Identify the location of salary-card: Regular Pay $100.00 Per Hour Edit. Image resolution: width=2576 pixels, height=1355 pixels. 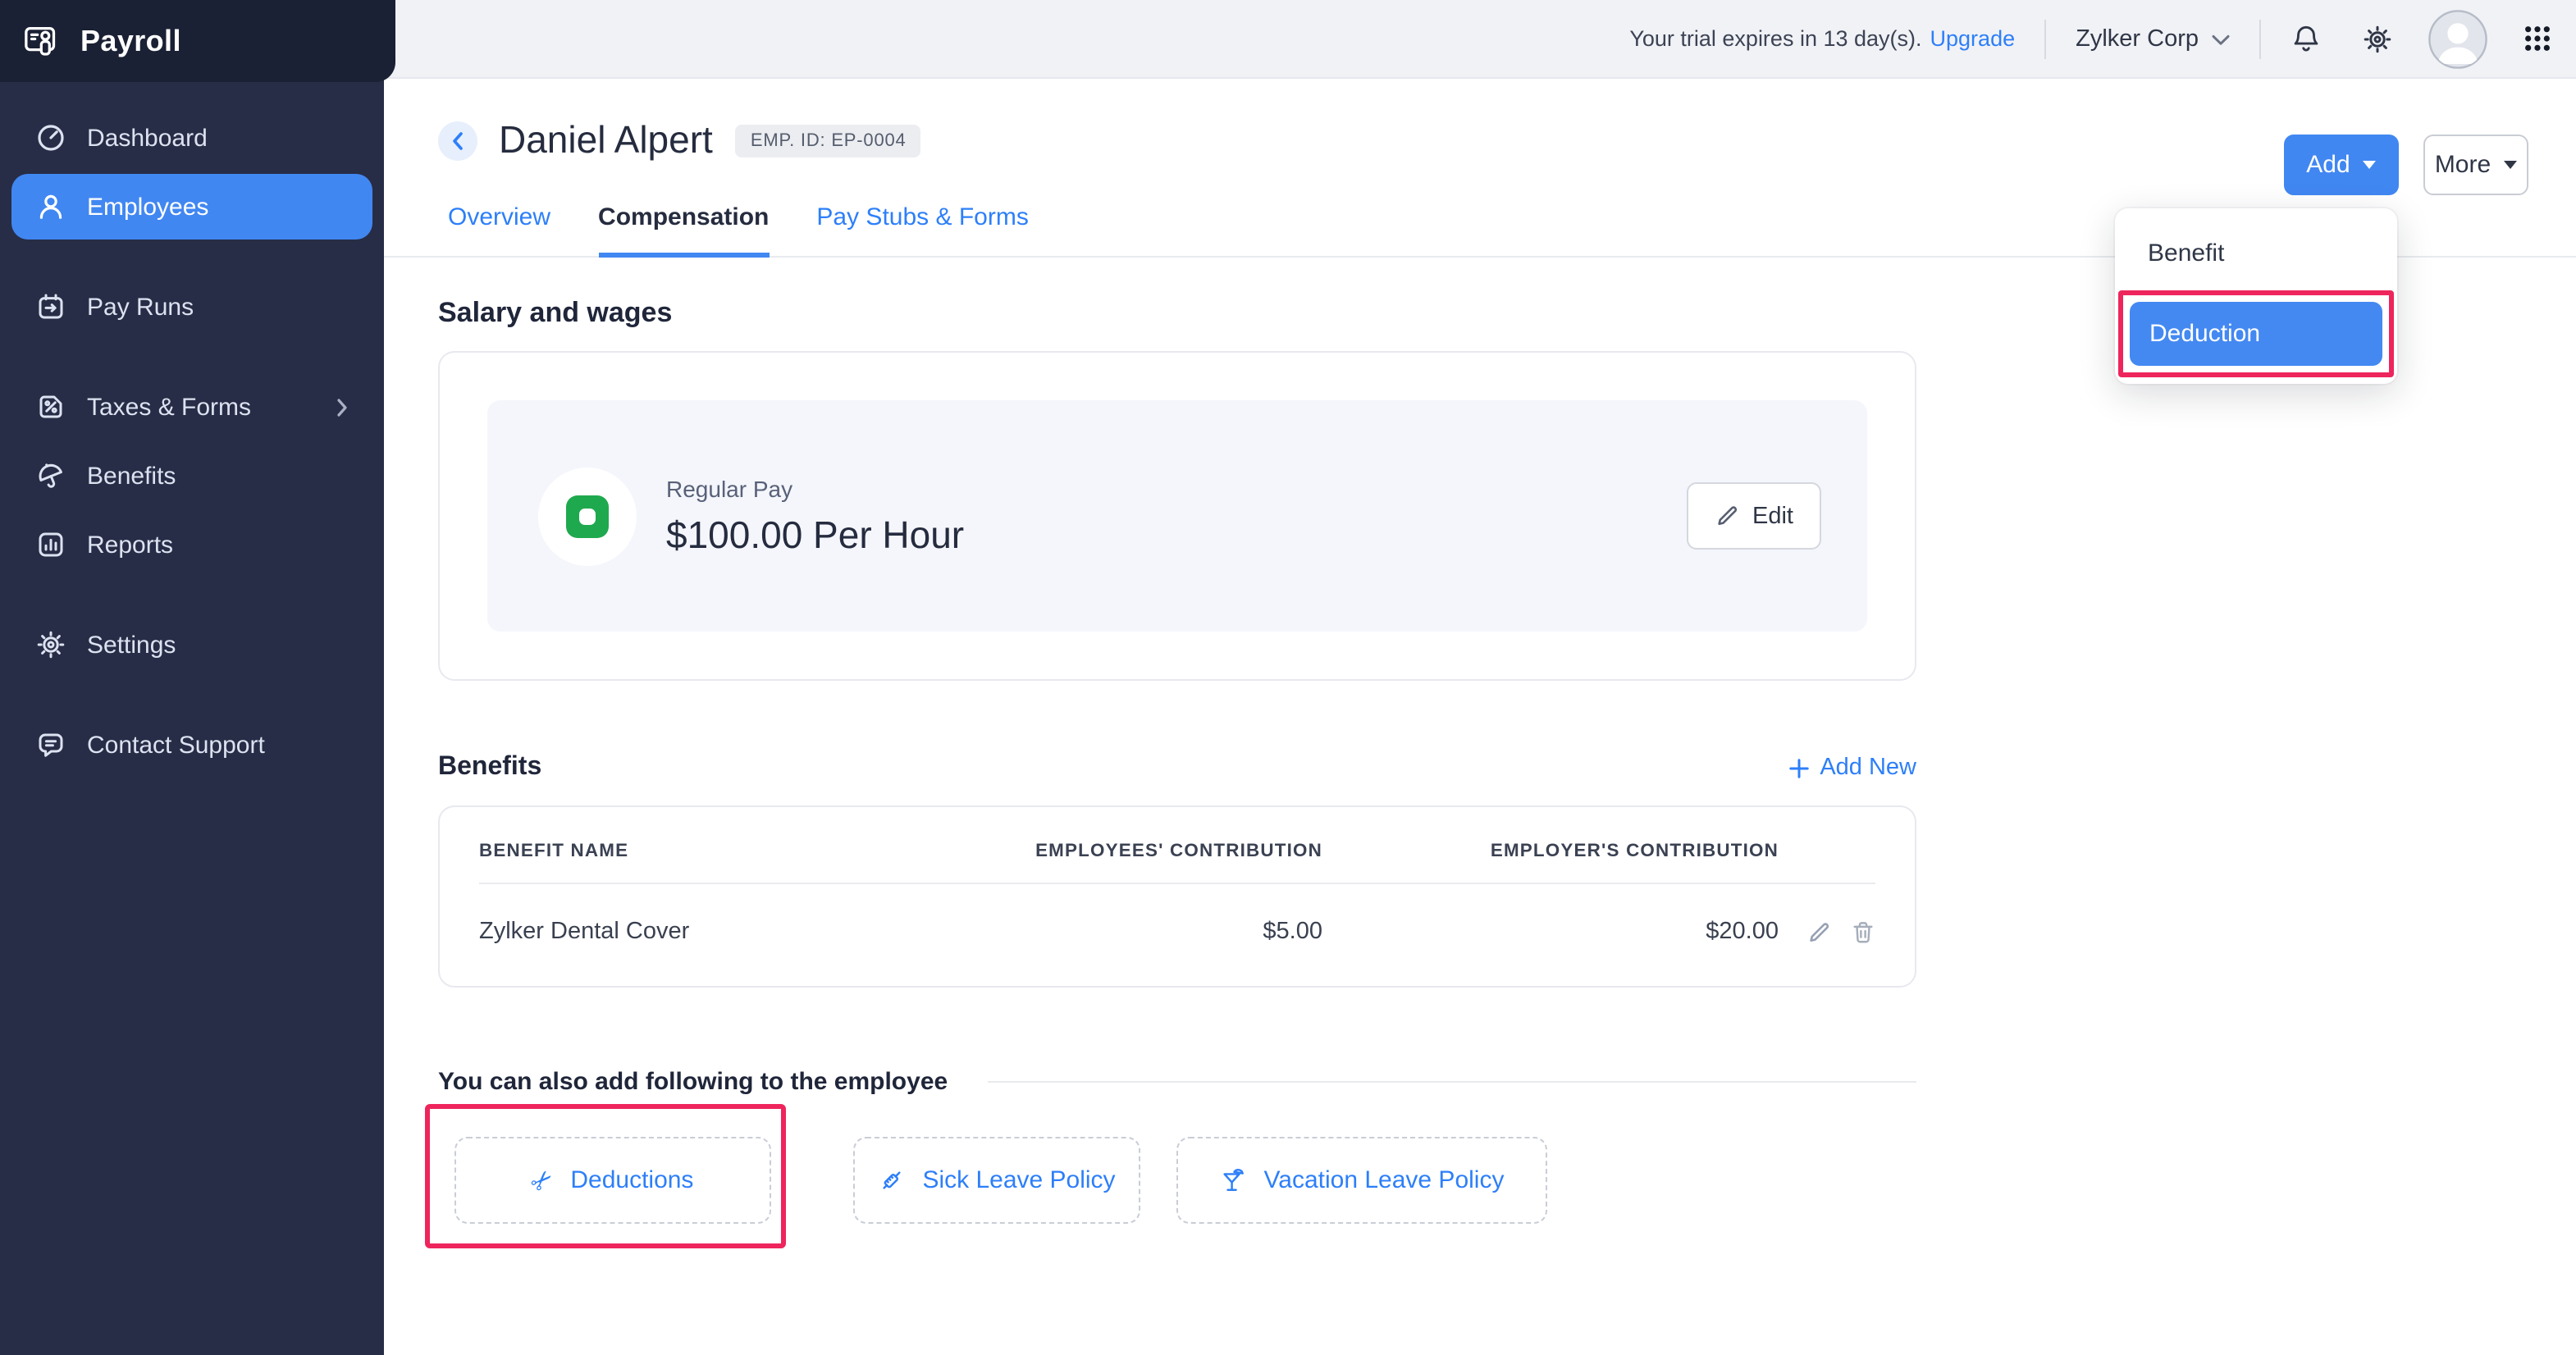
(1177, 516).